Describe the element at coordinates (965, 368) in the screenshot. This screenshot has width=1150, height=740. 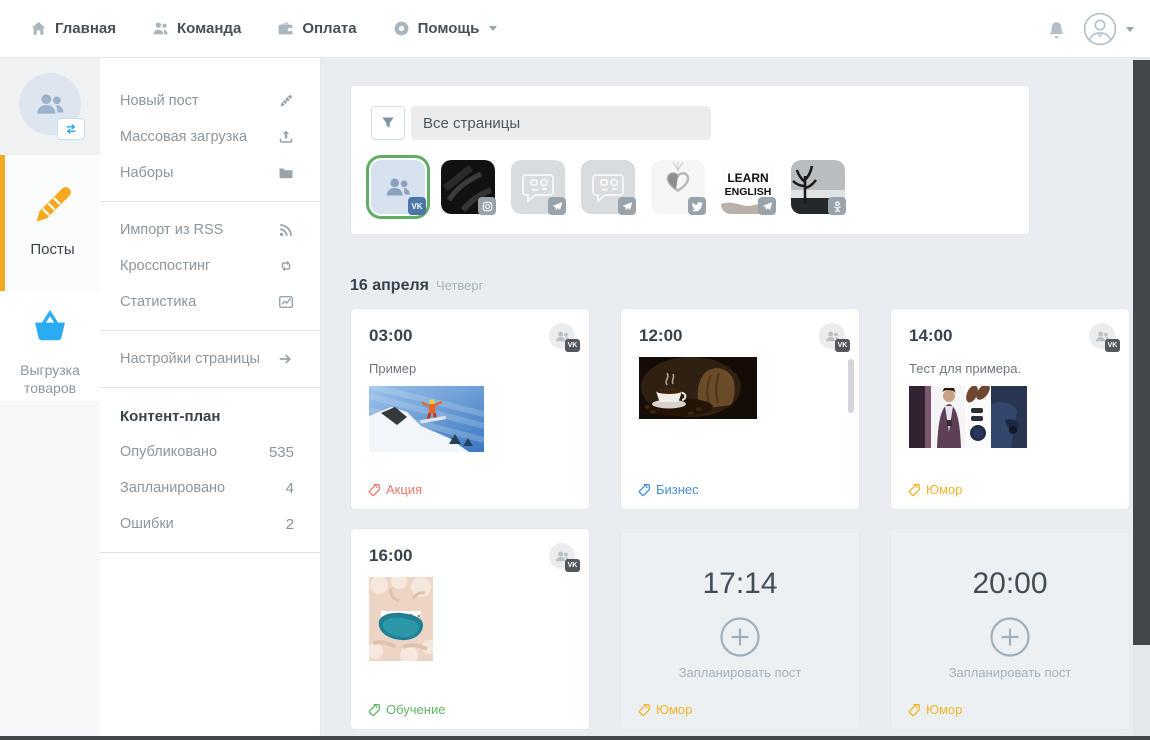
I see `post-text: Тест для примера.` at that location.